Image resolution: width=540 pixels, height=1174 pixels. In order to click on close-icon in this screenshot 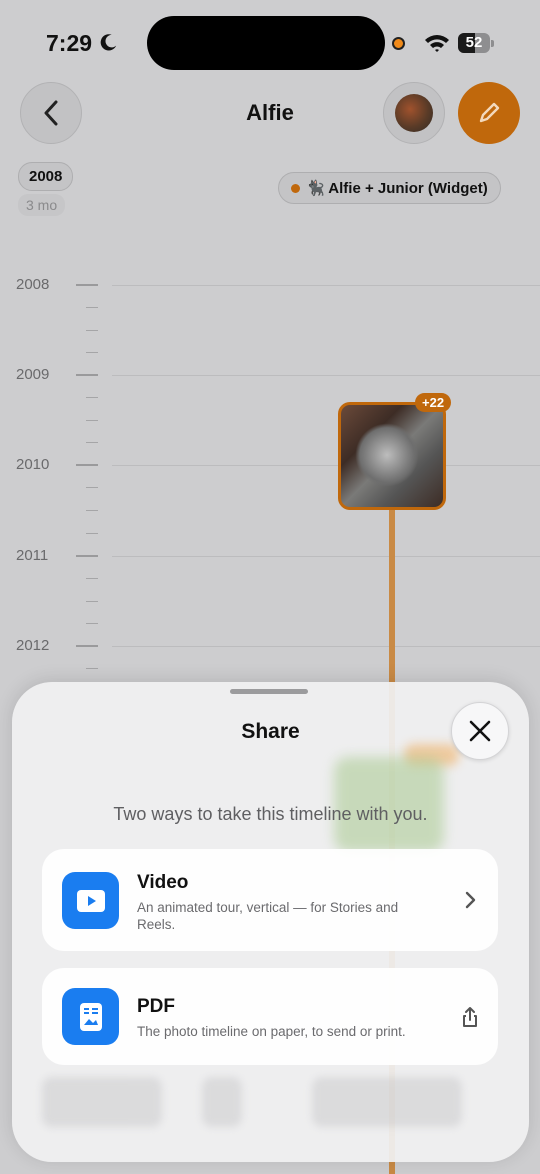, I will do `click(480, 731)`.